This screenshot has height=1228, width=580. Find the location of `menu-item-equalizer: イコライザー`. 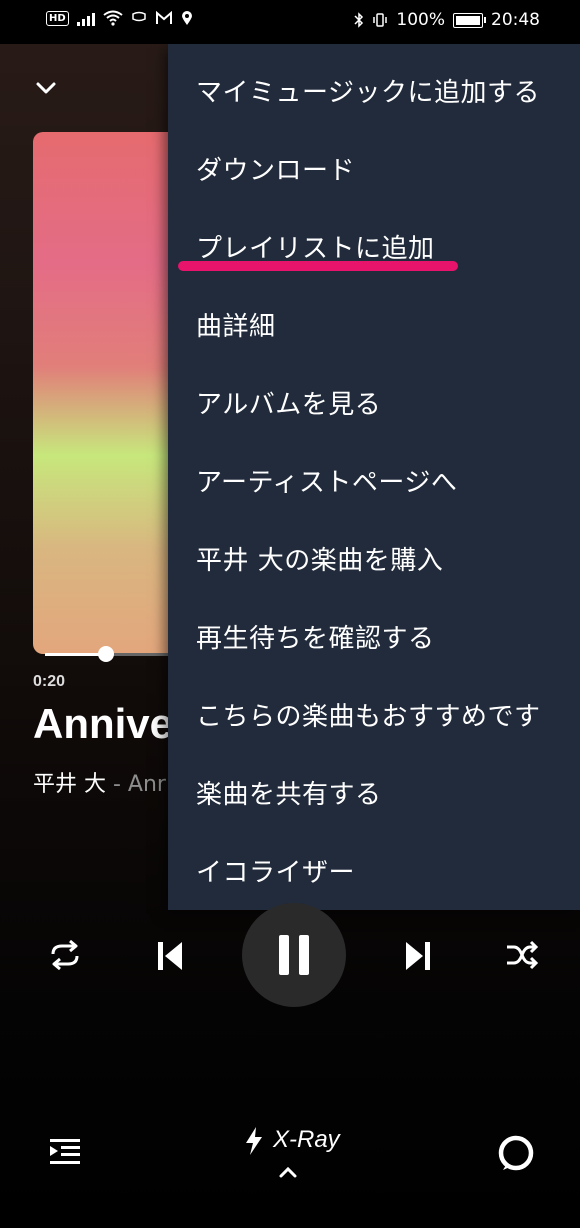

menu-item-equalizer: イコライザー is located at coordinates (275, 870).